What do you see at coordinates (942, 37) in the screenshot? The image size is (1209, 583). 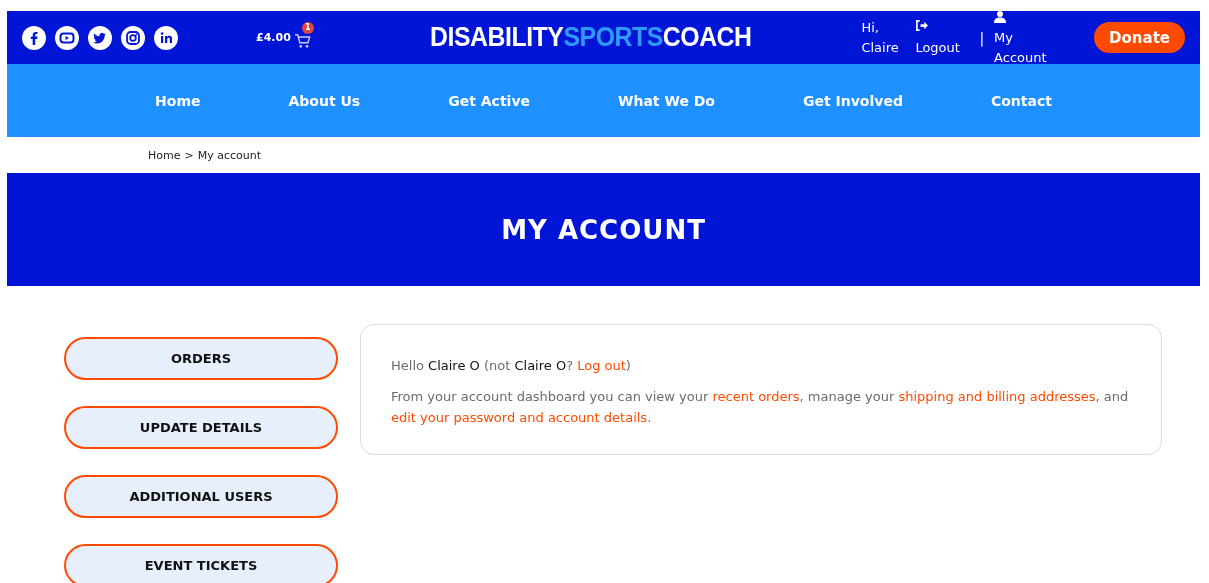 I see `logout-link: Logout` at bounding box center [942, 37].